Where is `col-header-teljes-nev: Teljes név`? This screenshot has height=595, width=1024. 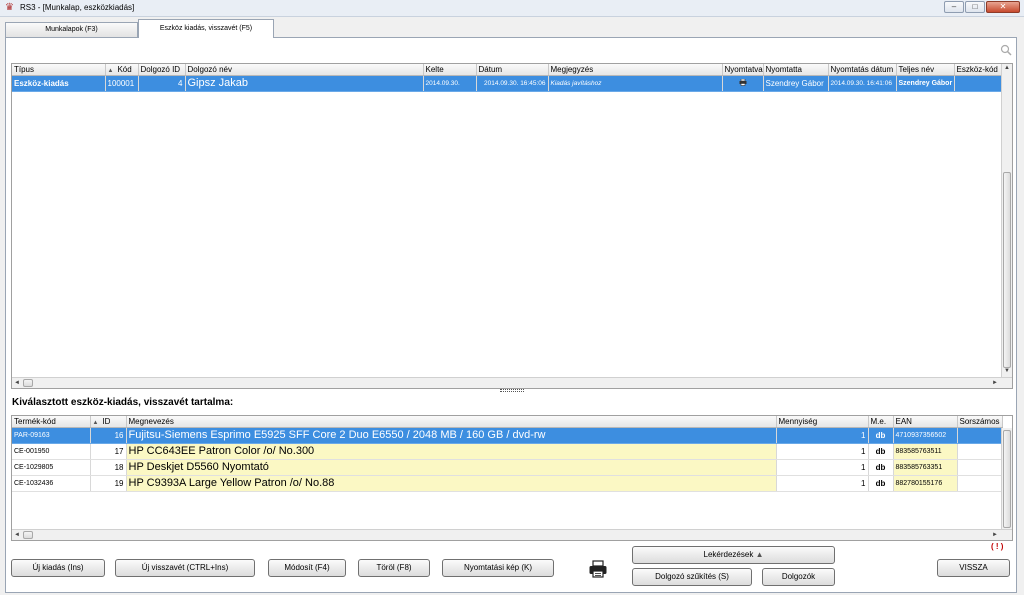 col-header-teljes-nev: Teljes név is located at coordinates (925, 70).